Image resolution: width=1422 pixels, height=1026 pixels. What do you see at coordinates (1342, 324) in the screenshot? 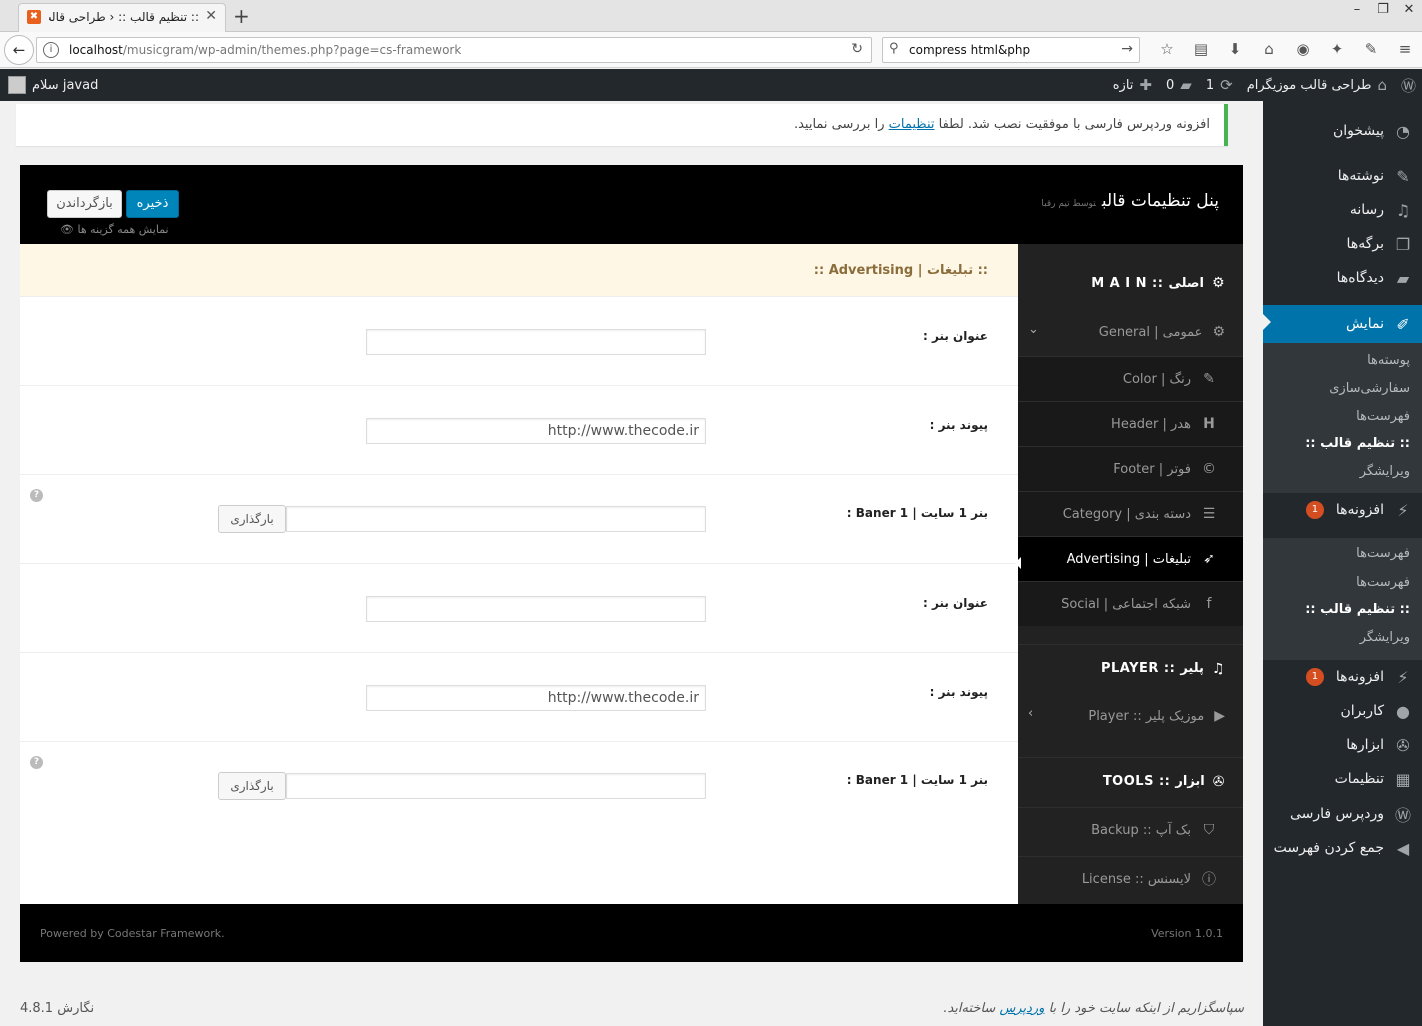
I see `menu-appearance: نمایش ✐` at bounding box center [1342, 324].